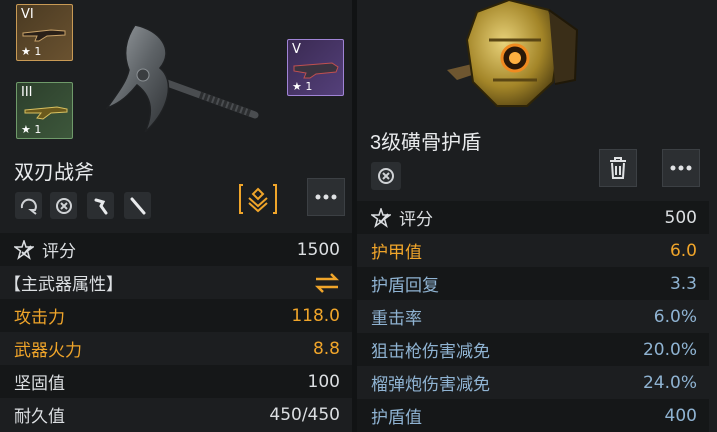 This screenshot has height=432, width=717. I want to click on stat-value: 3.3, so click(683, 283).